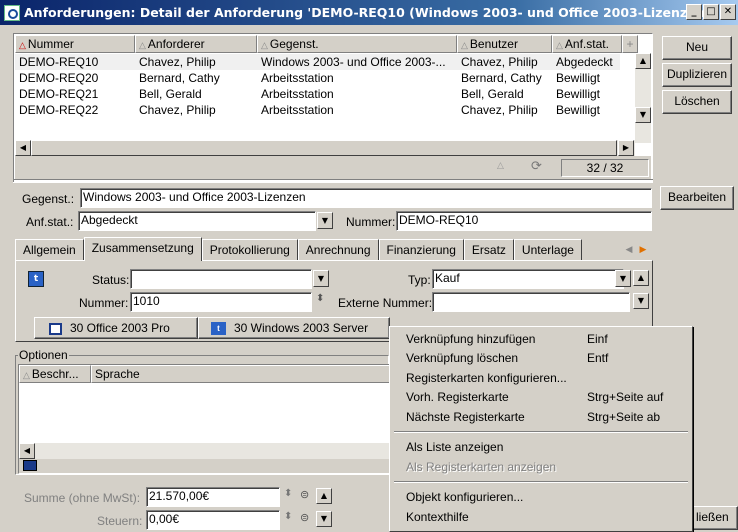  Describe the element at coordinates (338, 250) in the screenshot. I see `tab-anrechnung: Anrechnung` at that location.